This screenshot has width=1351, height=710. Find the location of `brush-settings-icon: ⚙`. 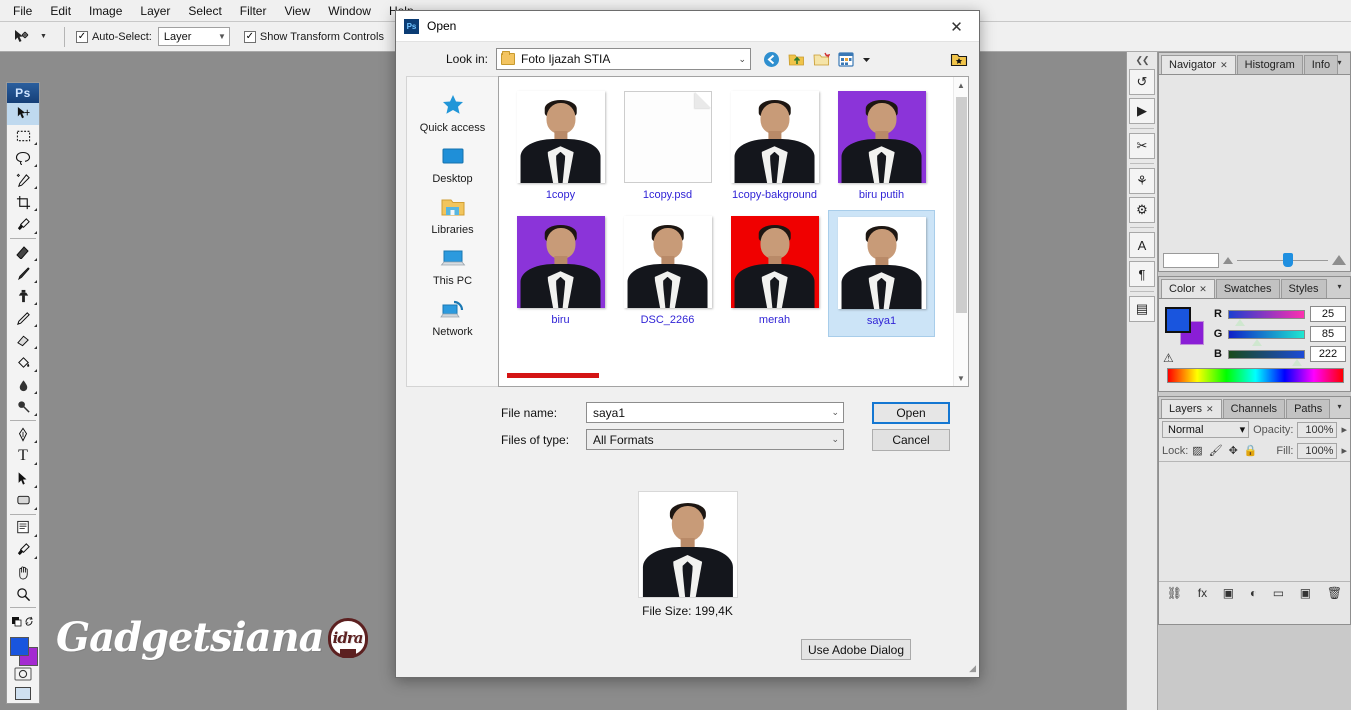

brush-settings-icon: ⚙ is located at coordinates (1142, 210).